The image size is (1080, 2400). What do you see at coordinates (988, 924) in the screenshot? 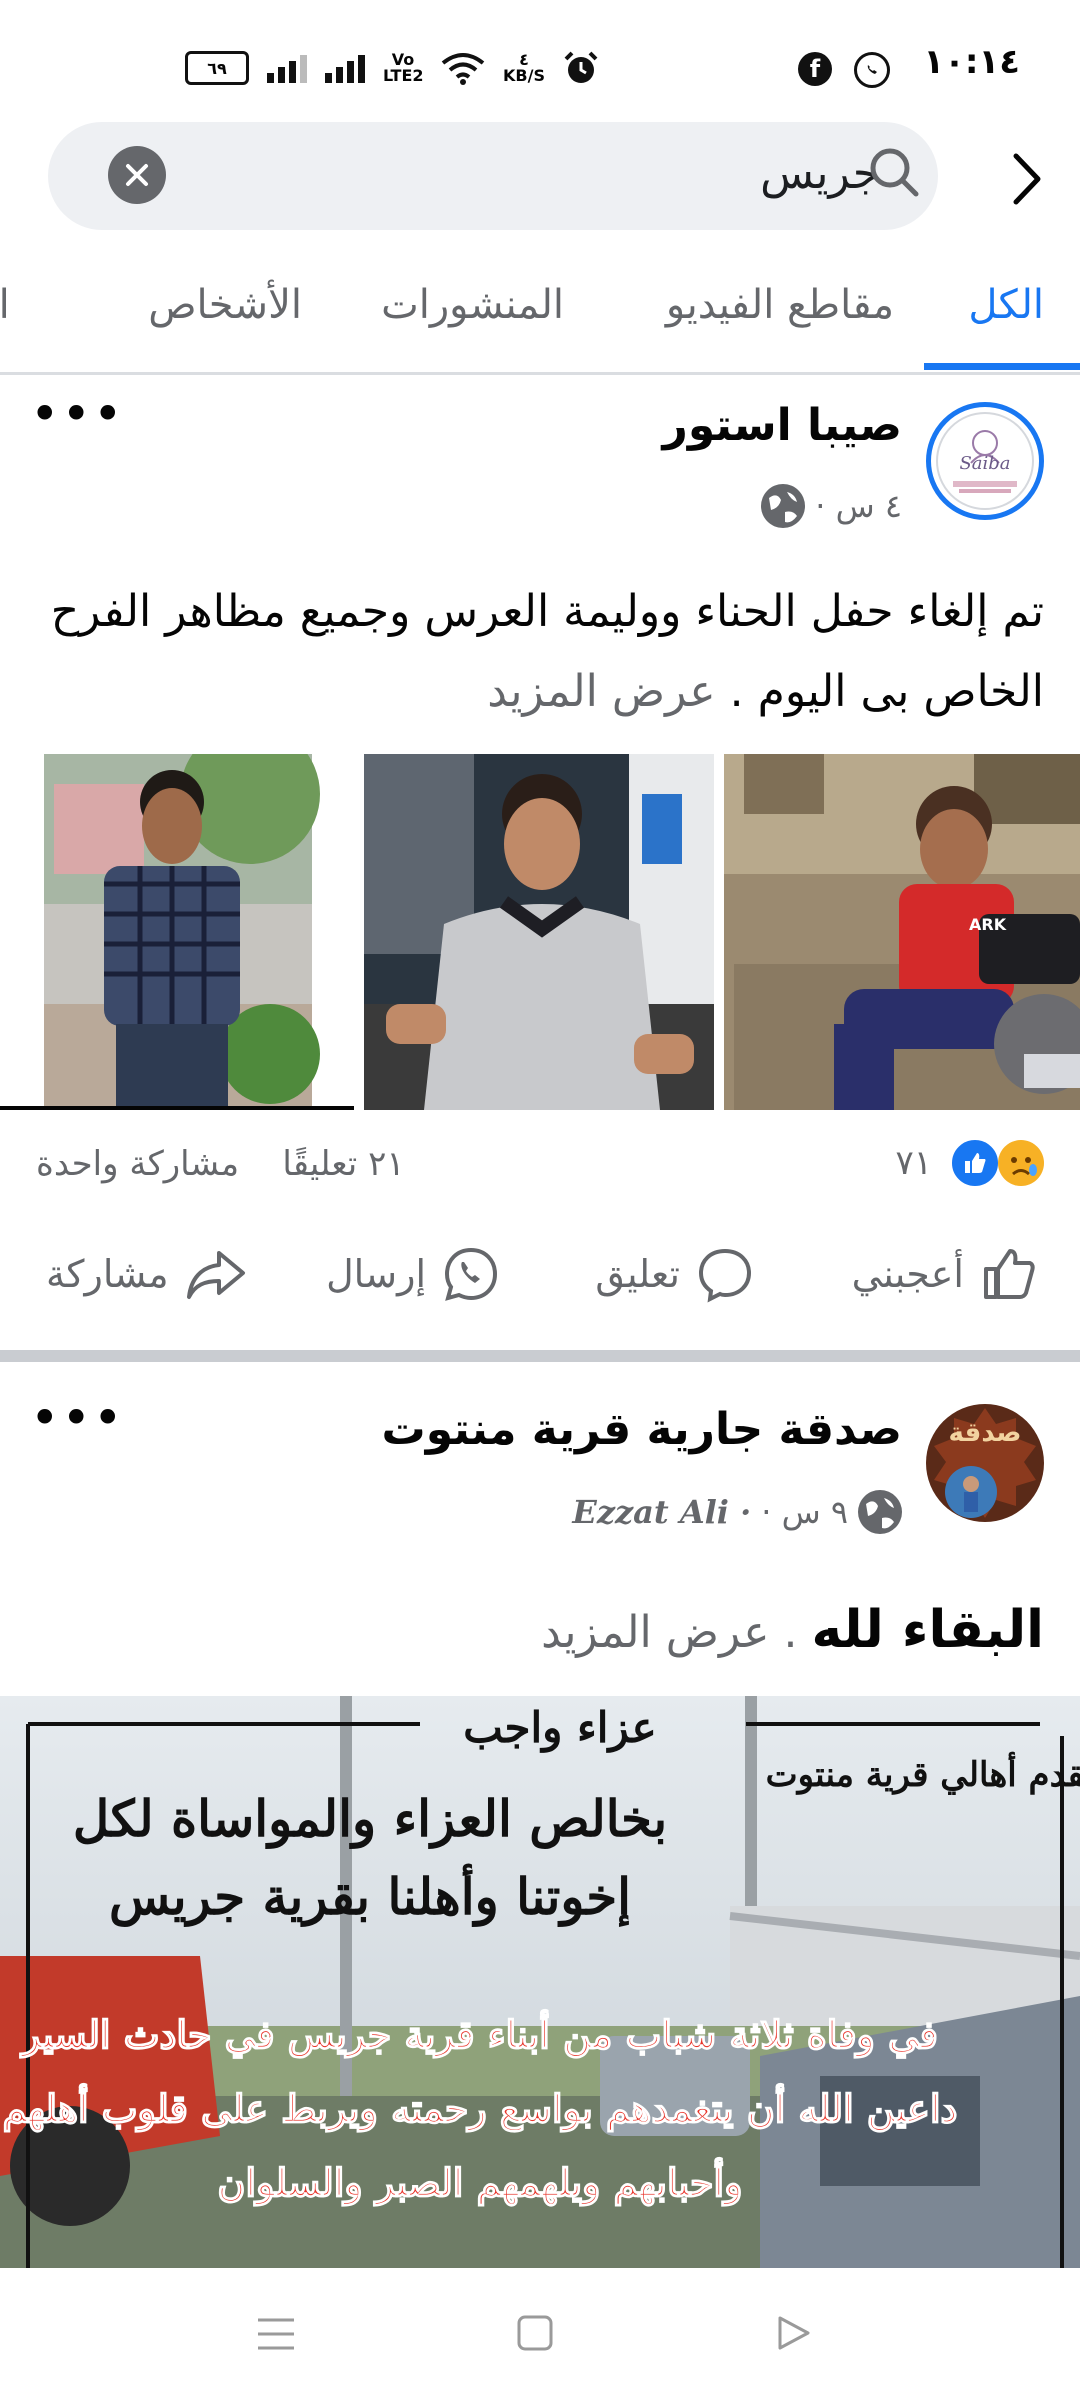
I see `svg-text: ARK` at bounding box center [988, 924].